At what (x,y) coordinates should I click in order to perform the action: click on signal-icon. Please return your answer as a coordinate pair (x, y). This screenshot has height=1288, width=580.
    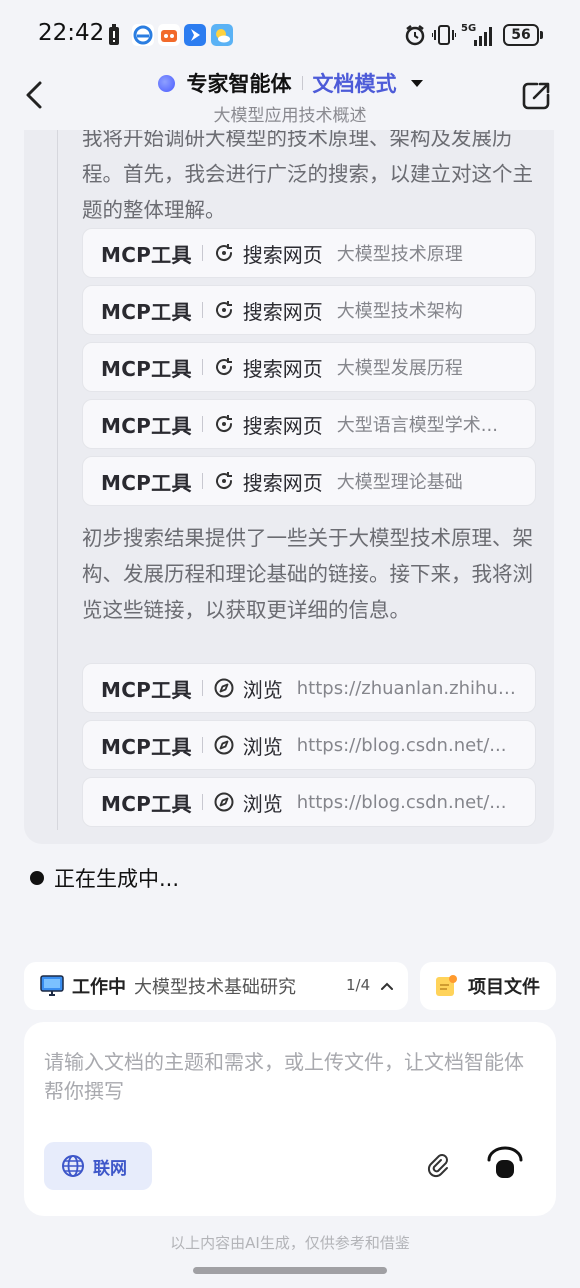
    Looking at the image, I should click on (483, 36).